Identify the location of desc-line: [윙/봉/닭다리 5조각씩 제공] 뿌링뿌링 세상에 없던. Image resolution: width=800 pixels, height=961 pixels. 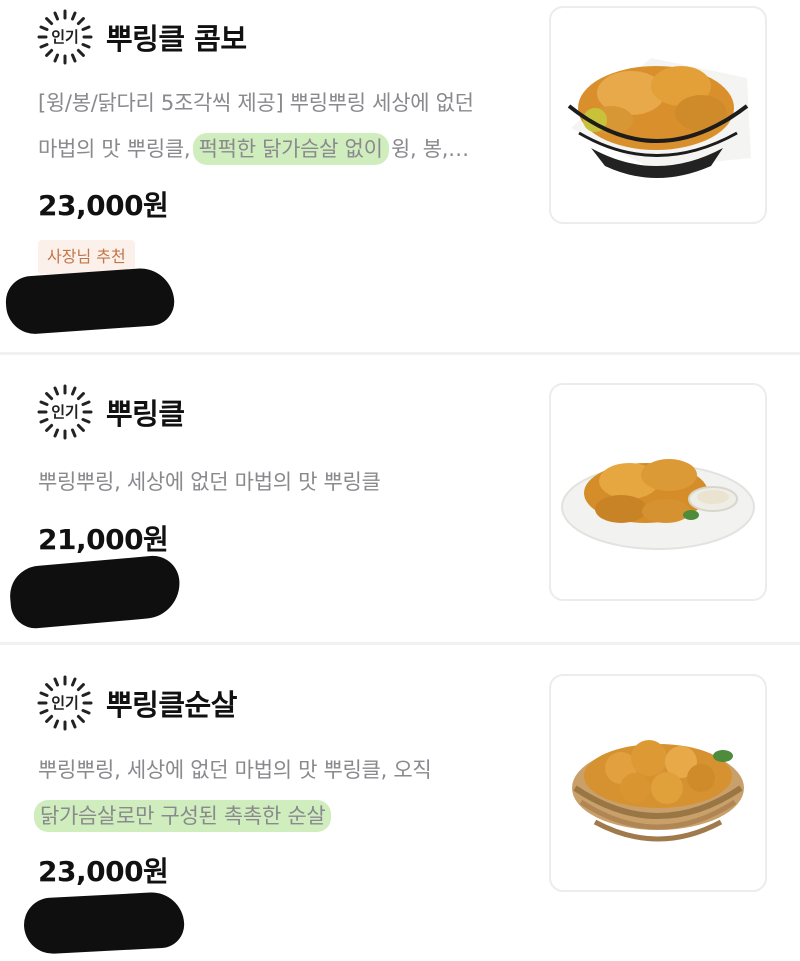
(256, 103).